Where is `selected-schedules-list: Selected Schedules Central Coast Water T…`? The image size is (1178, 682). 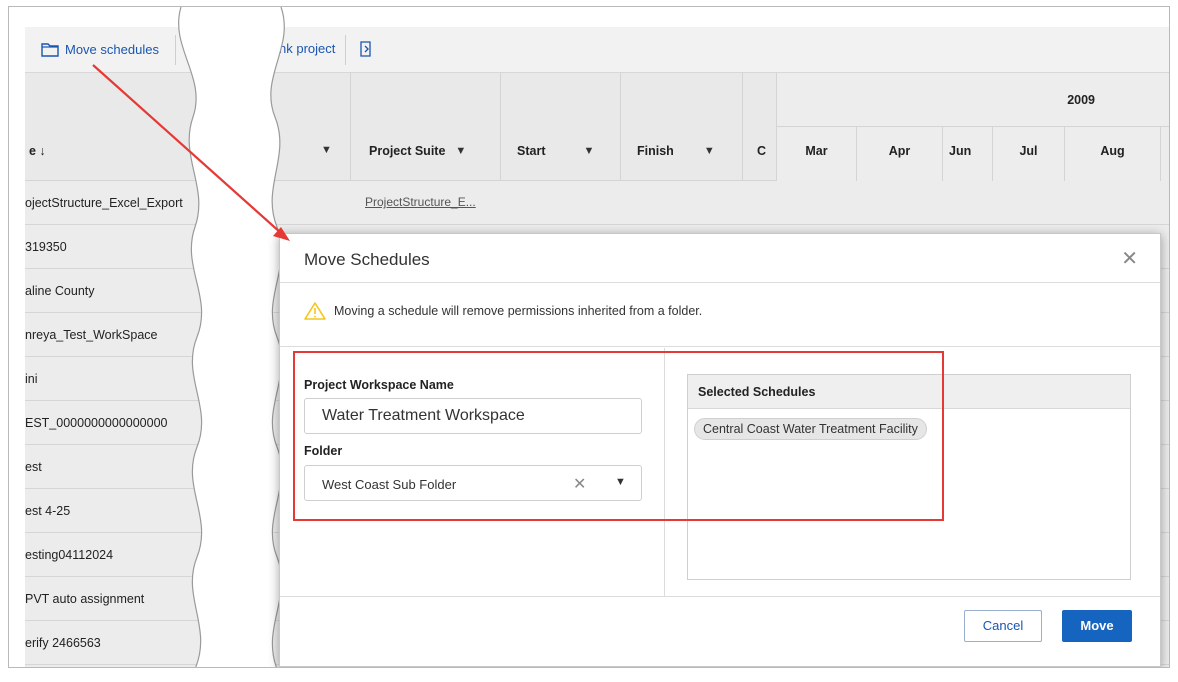
selected-schedules-list: Selected Schedules Central Coast Water T… is located at coordinates (909, 477).